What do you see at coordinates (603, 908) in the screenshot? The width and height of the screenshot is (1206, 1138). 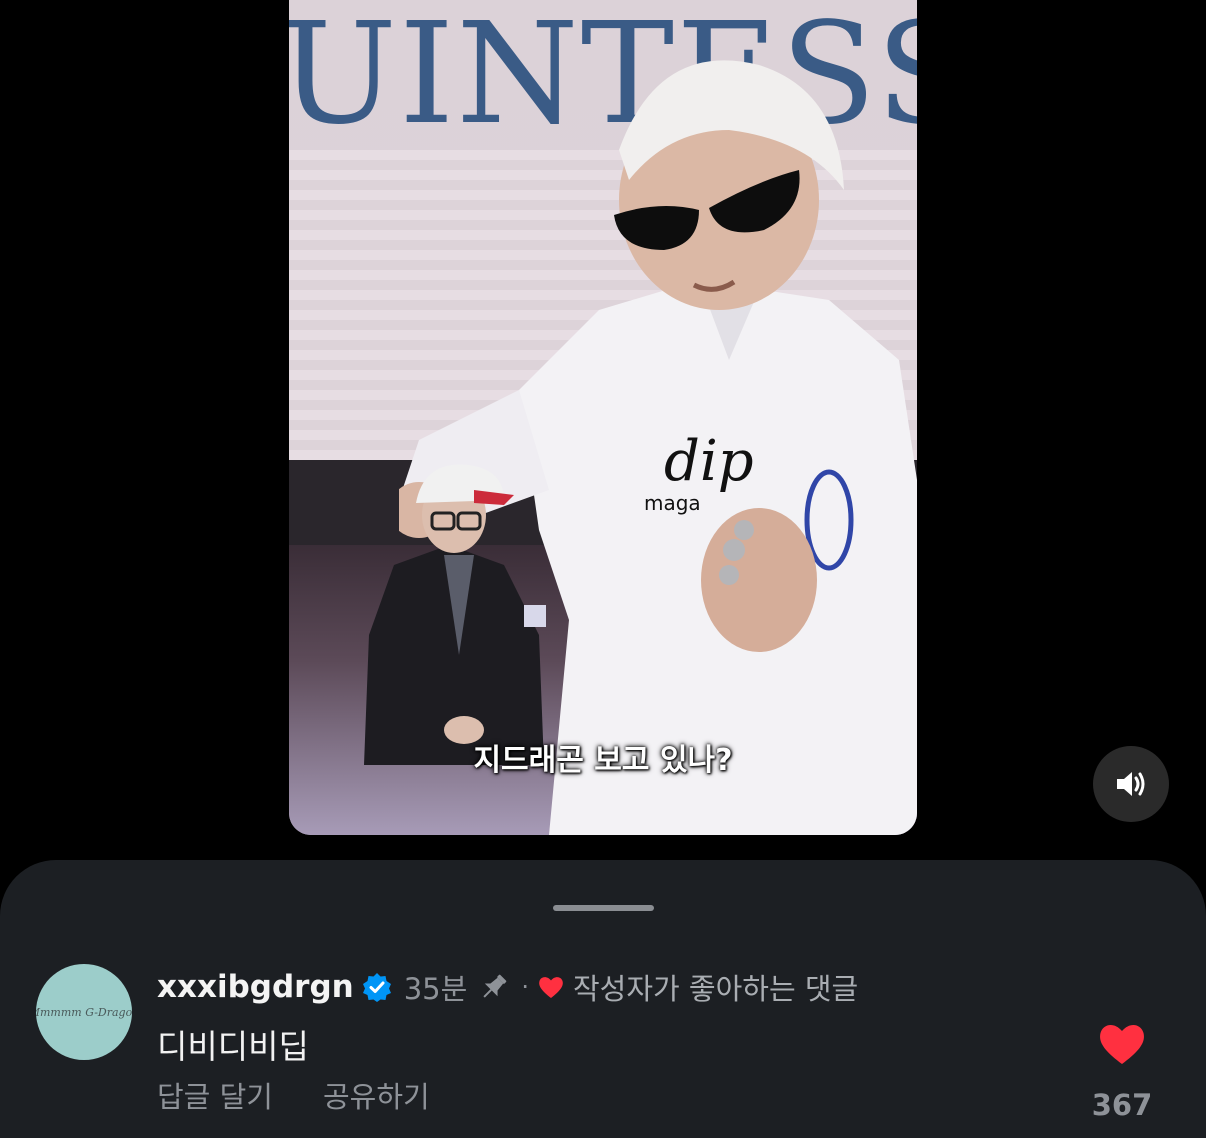 I see `sheet-grabber` at bounding box center [603, 908].